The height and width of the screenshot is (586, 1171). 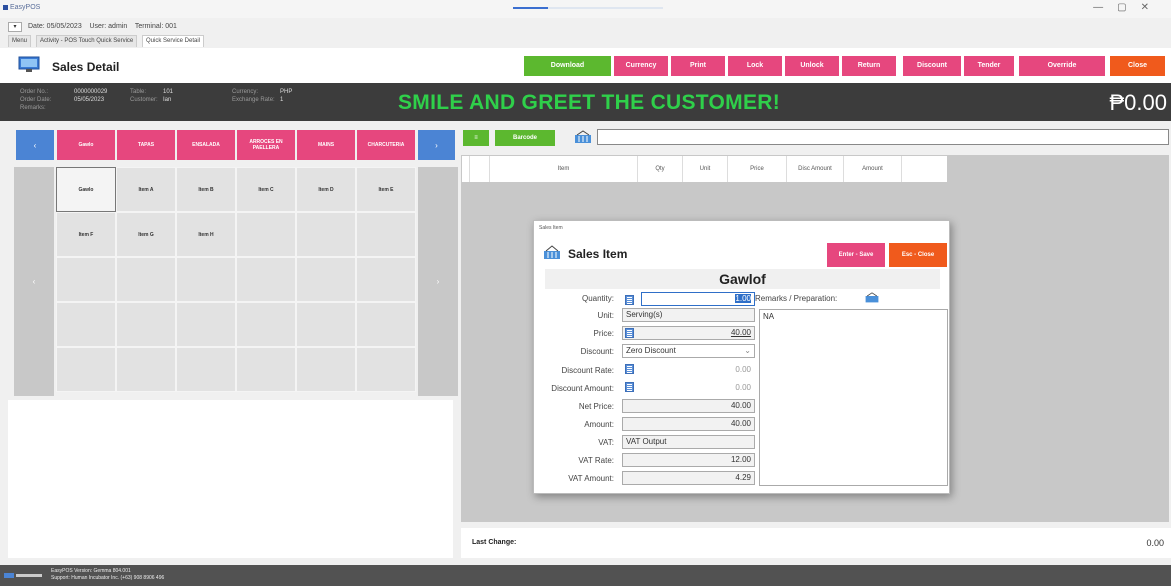 I want to click on last-change-value: 0.00, so click(x=1155, y=543).